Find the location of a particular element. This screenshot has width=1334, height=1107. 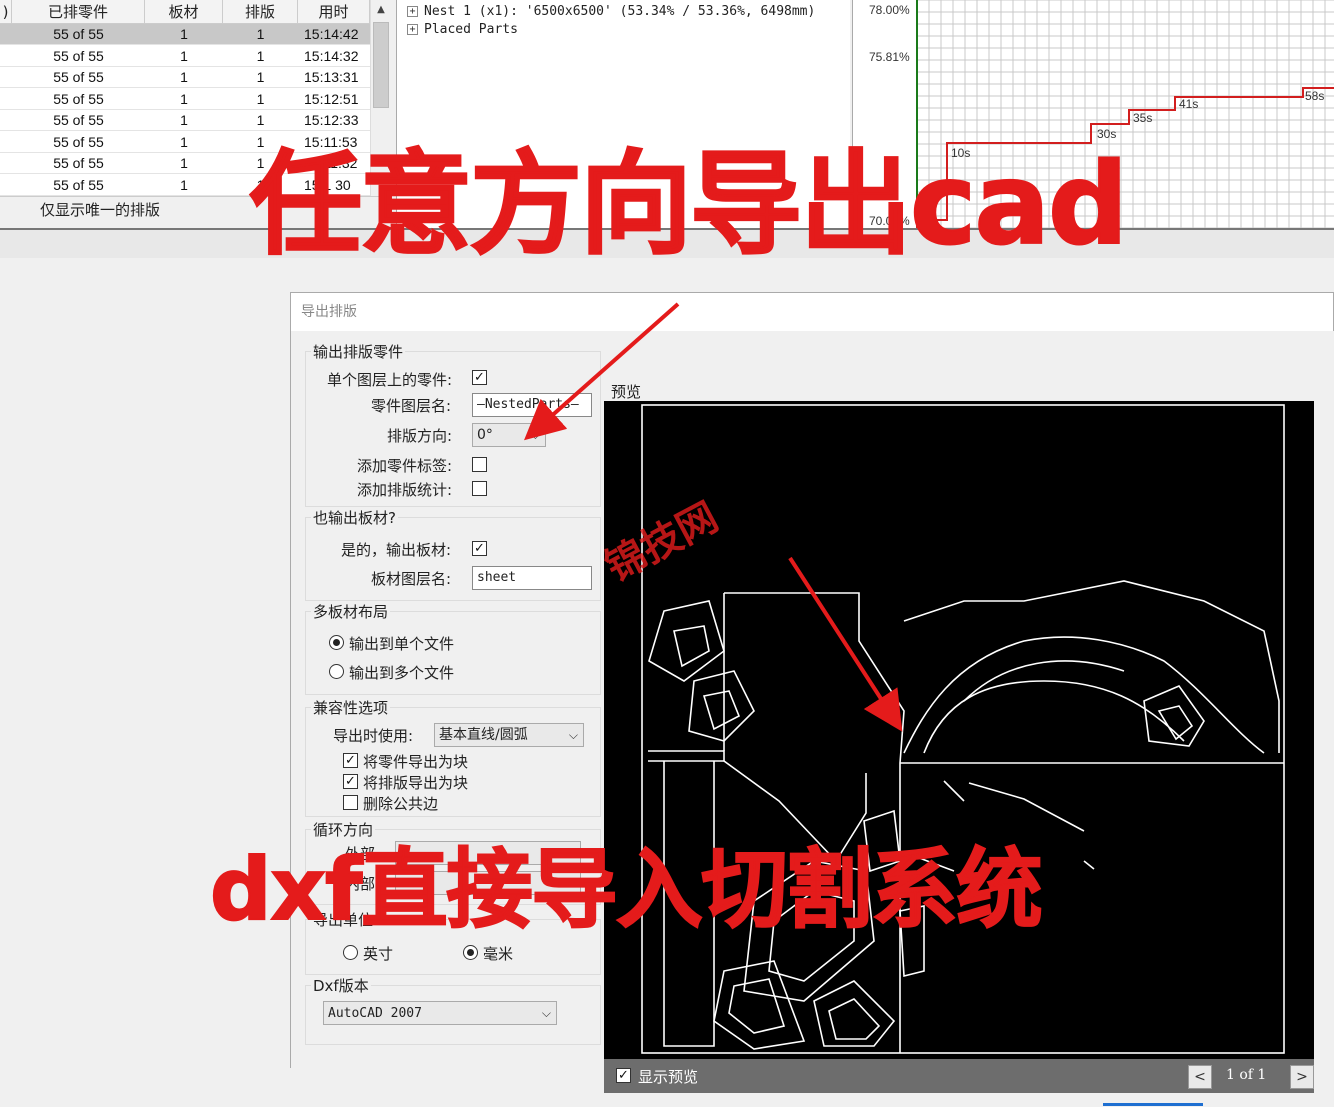

page-indicator: 1 of 1 is located at coordinates (1246, 1075).